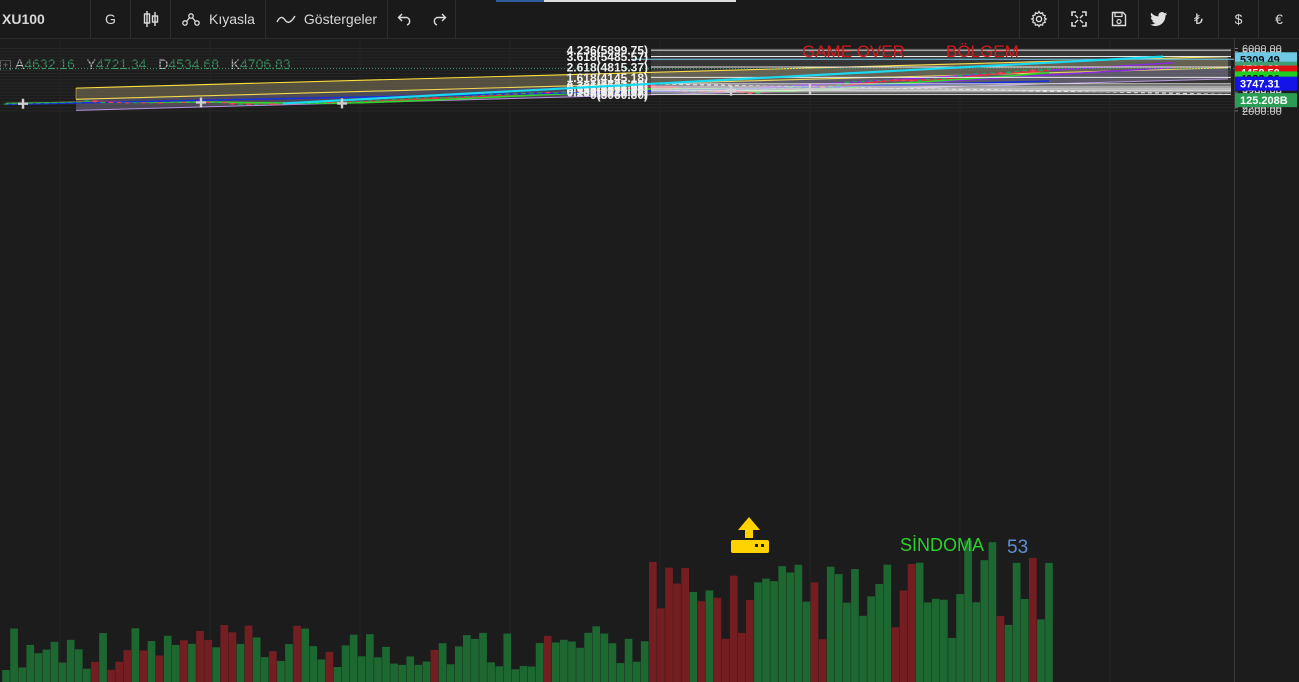 This screenshot has height=682, width=1299. I want to click on currency-eur-button: €, so click(1279, 19).